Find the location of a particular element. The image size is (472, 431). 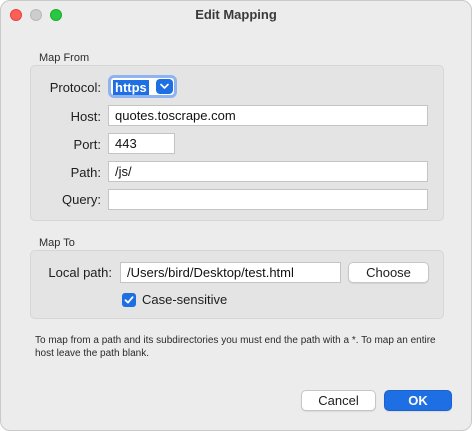

path-field: /js/ is located at coordinates (268, 171).